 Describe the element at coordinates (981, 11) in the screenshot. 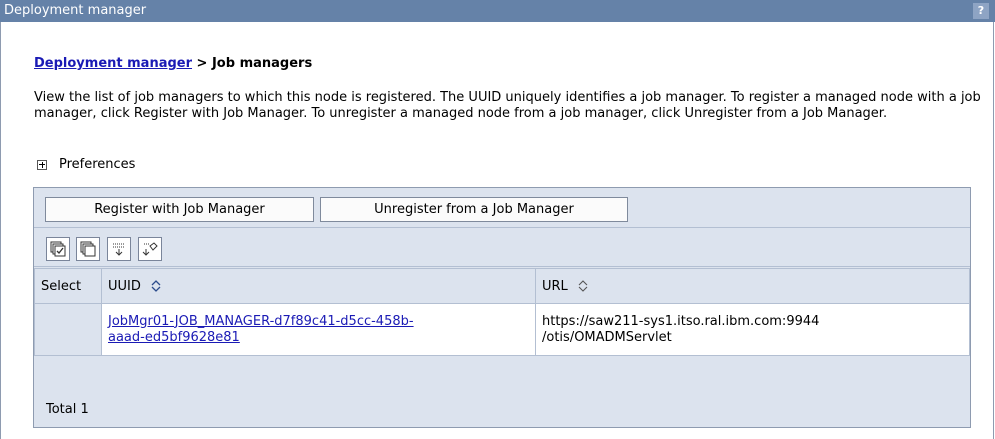

I see `help-button: ?` at that location.